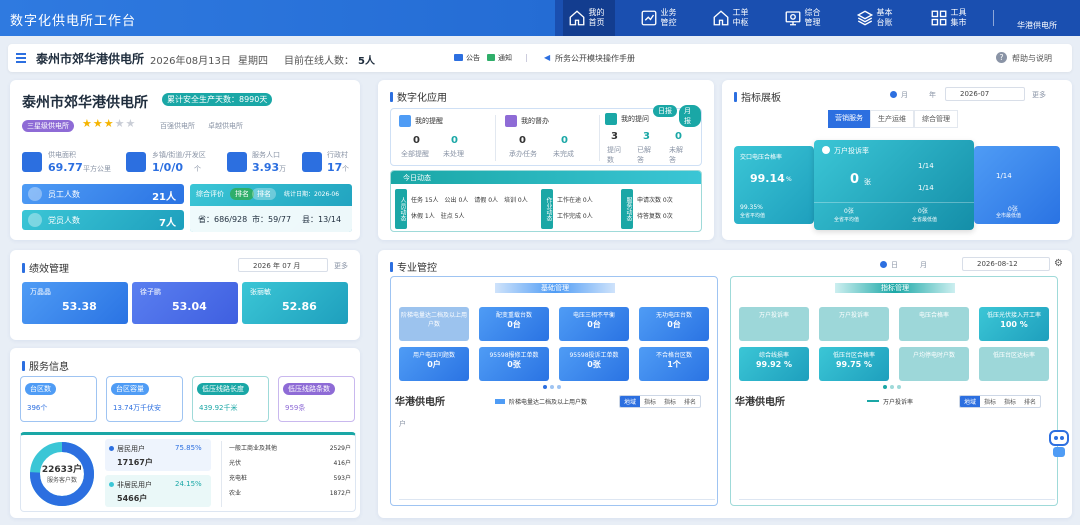 This screenshot has height=525, width=1080. I want to click on box-title: 我的提醒, so click(429, 121).